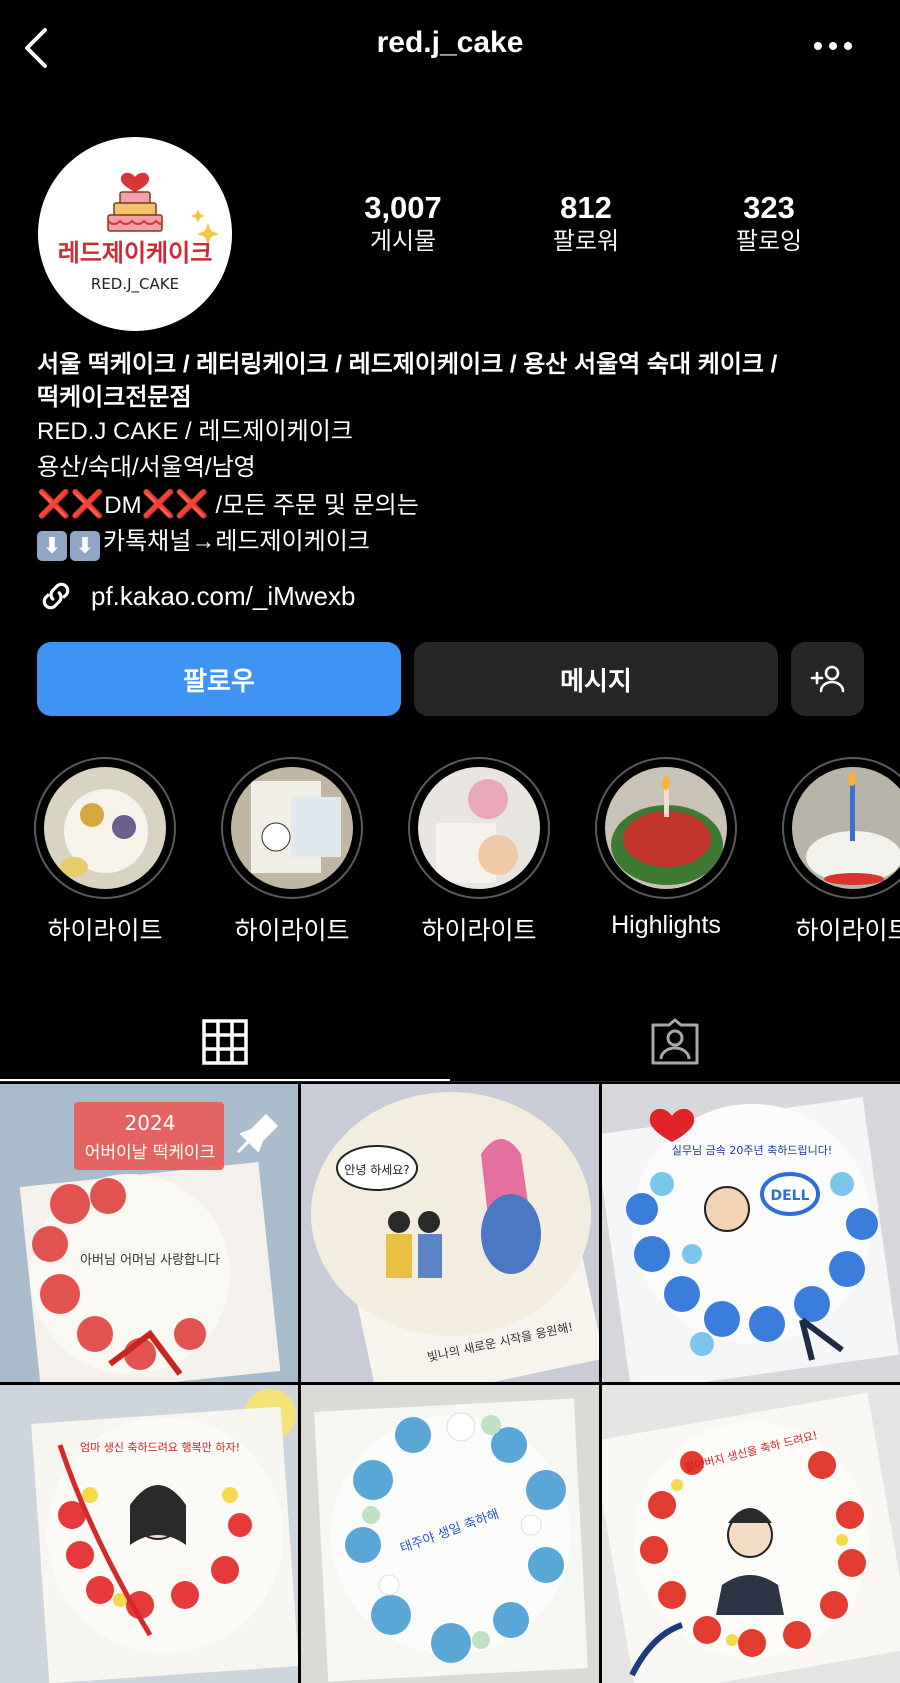 Image resolution: width=900 pixels, height=1683 pixels. I want to click on suggest-users-button, so click(827, 679).